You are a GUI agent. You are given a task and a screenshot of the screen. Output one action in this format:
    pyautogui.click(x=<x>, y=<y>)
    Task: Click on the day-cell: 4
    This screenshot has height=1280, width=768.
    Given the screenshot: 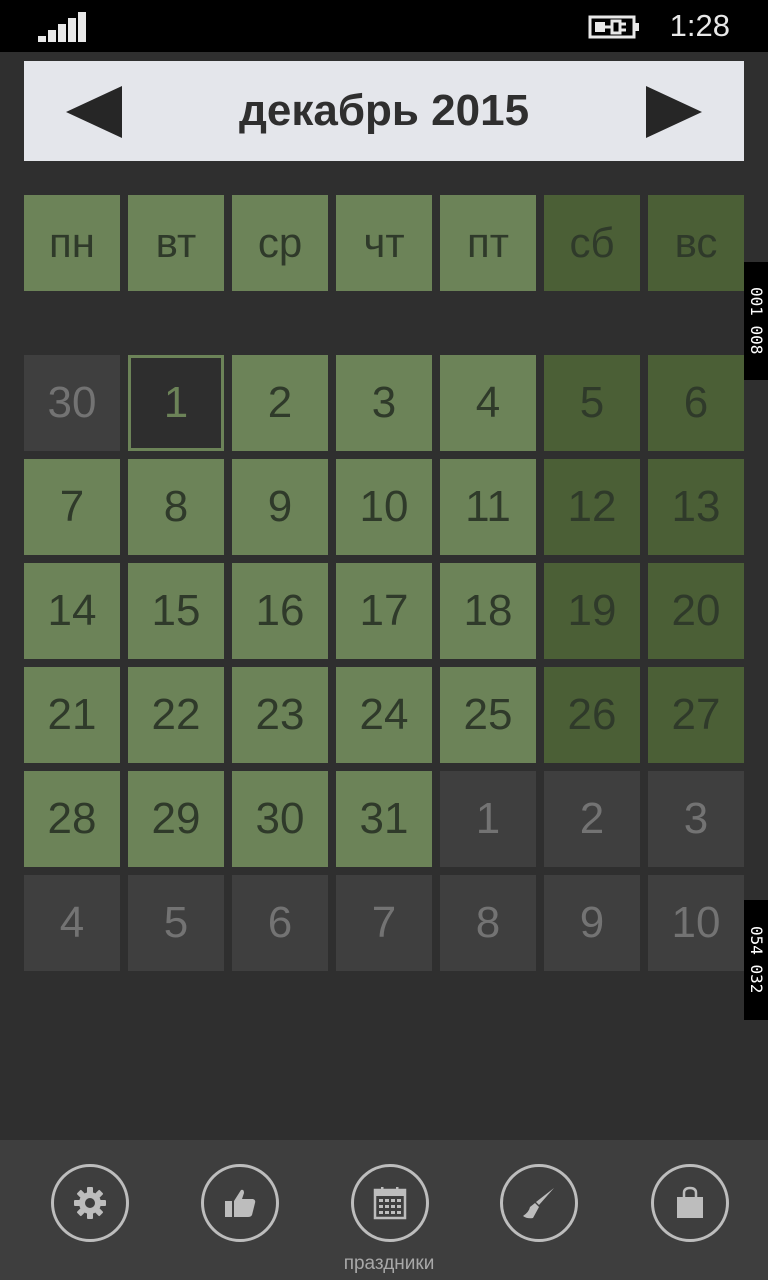 What is the action you would take?
    pyautogui.click(x=488, y=403)
    